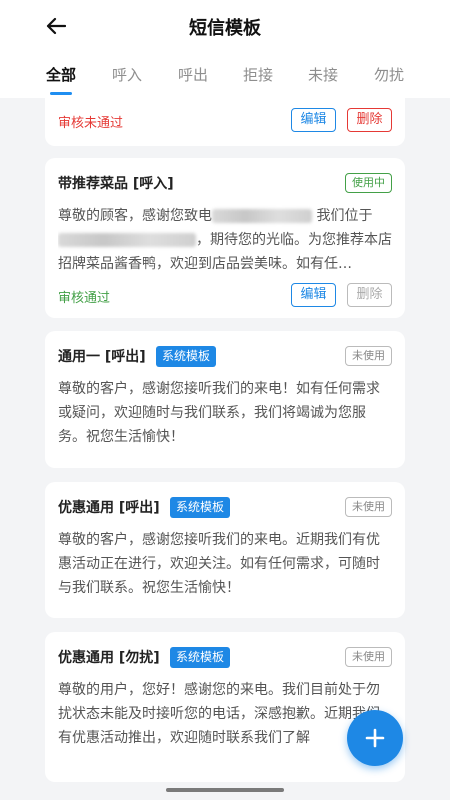  What do you see at coordinates (368, 183) in the screenshot?
I see `status-badge: 使用中` at bounding box center [368, 183].